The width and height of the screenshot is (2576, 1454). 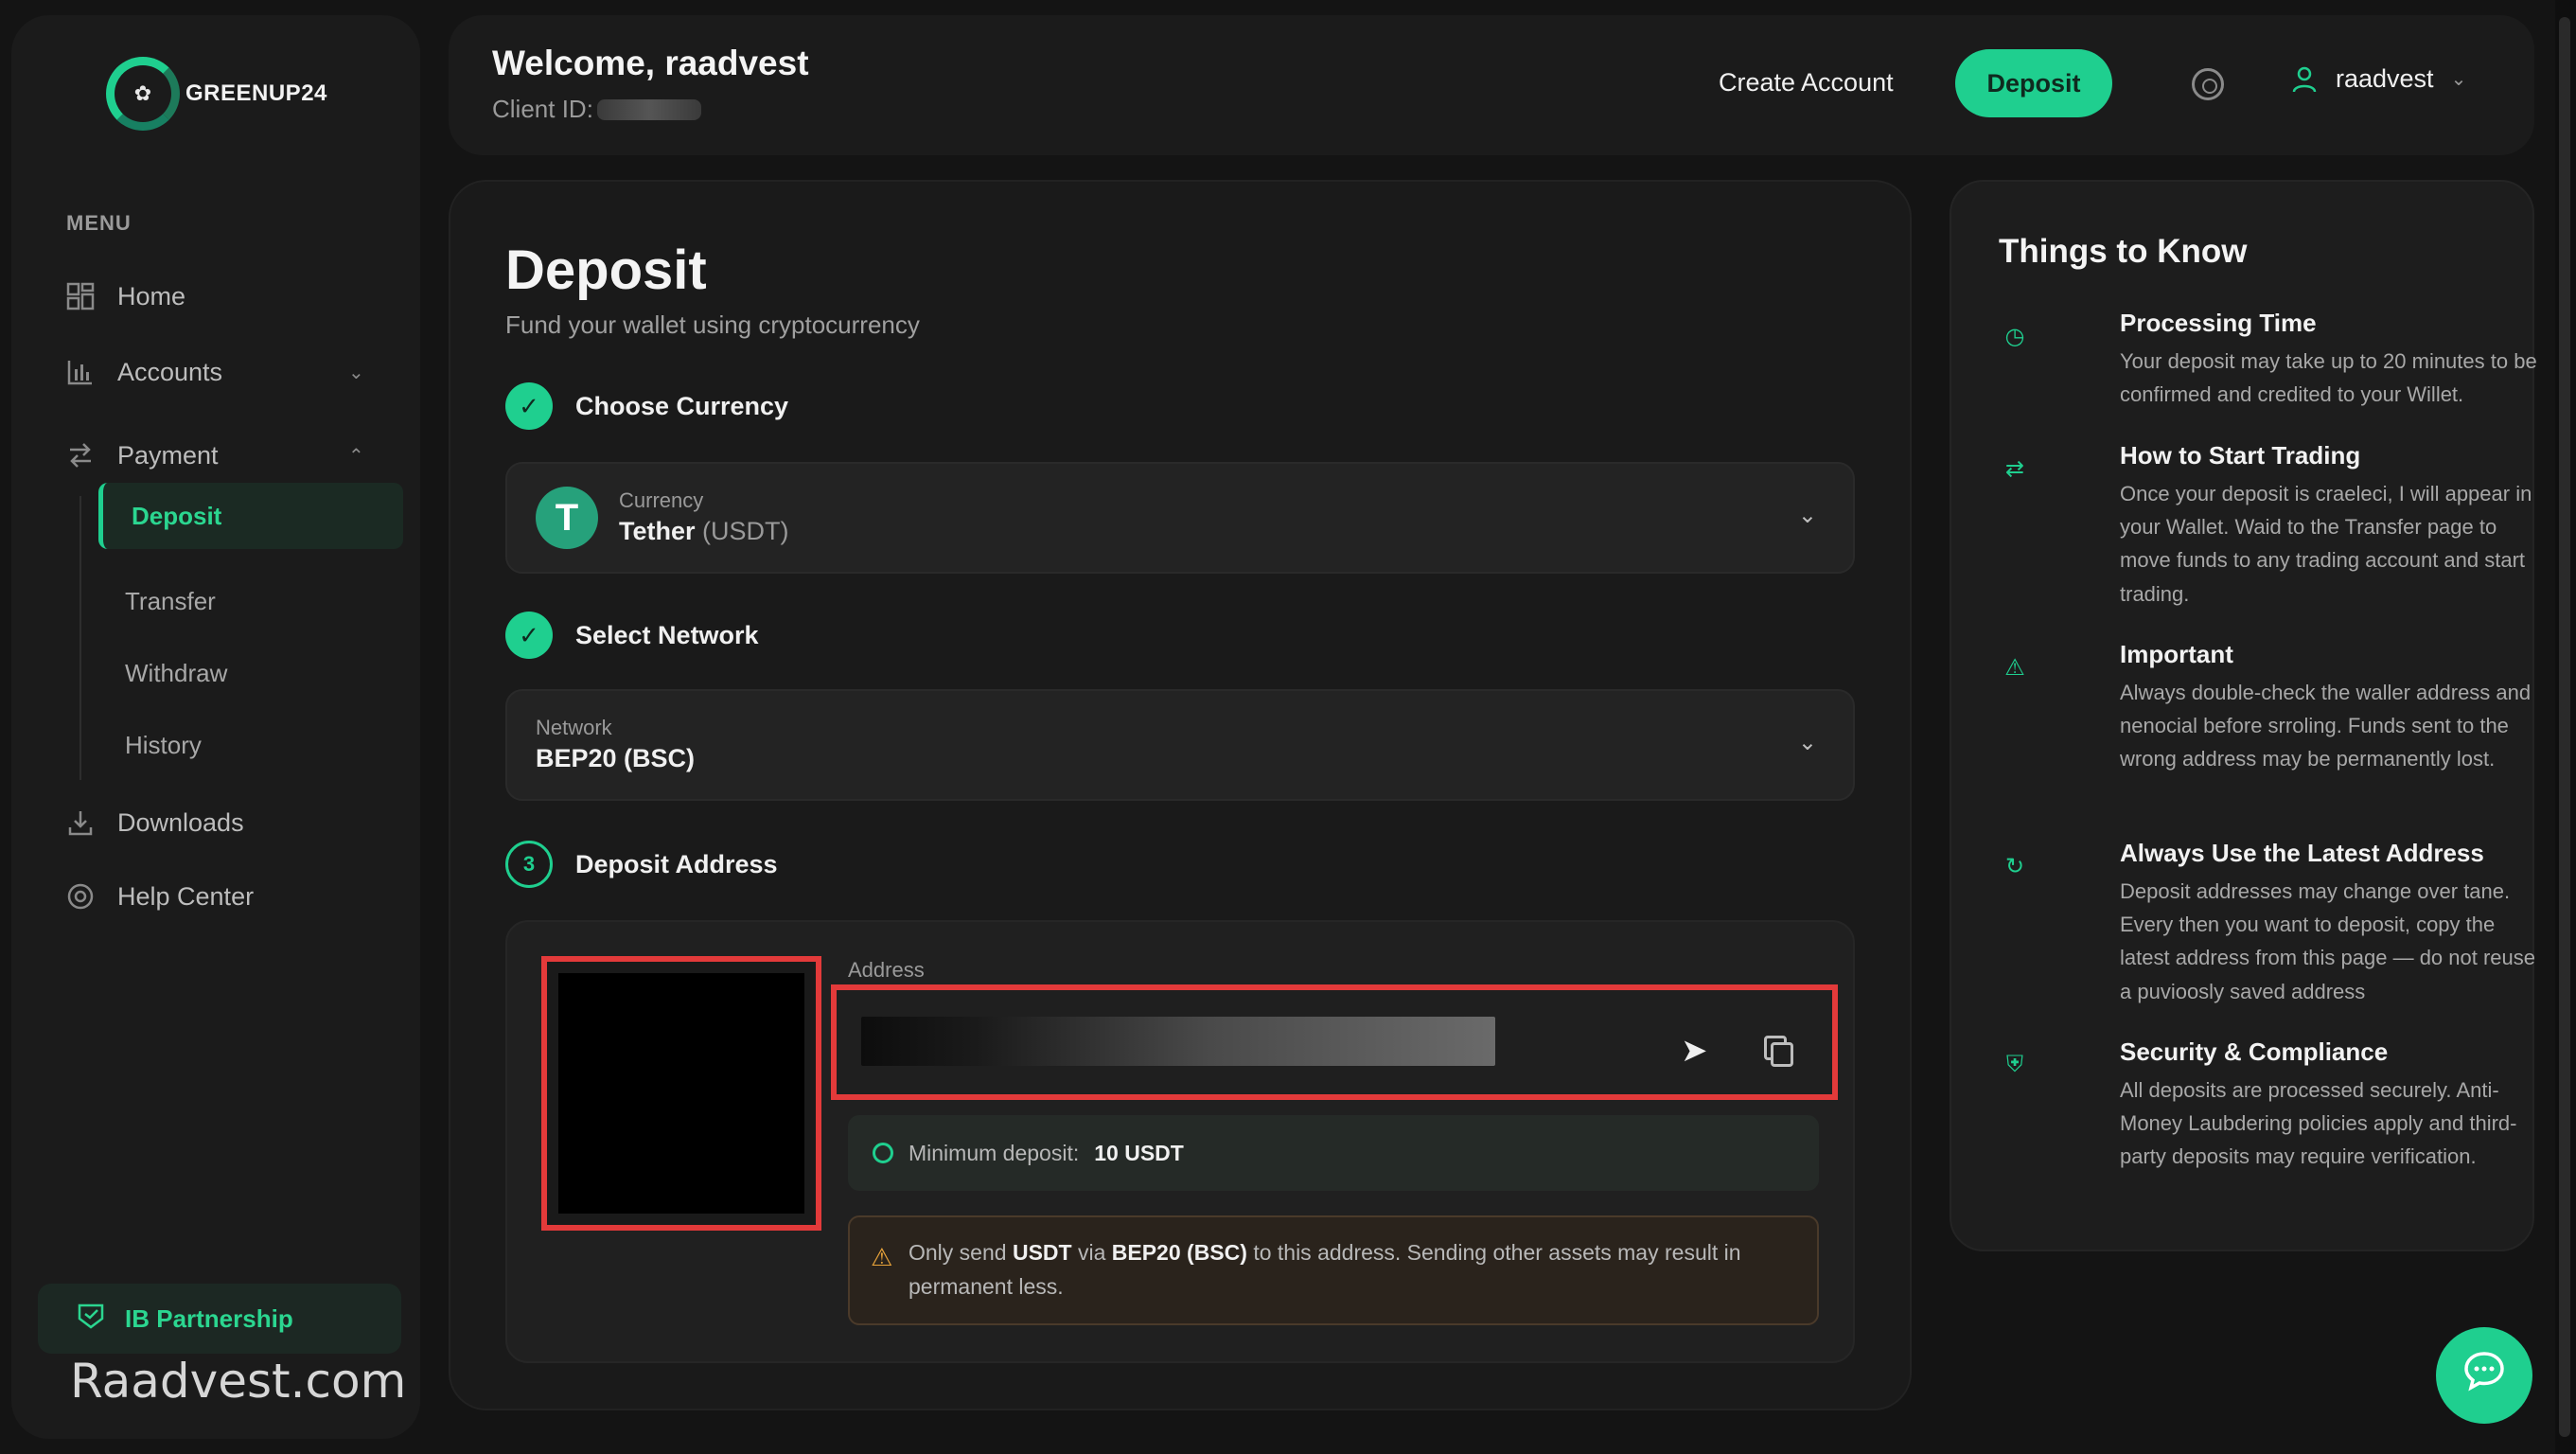 I want to click on brand-name: GREENUP24, so click(x=256, y=93).